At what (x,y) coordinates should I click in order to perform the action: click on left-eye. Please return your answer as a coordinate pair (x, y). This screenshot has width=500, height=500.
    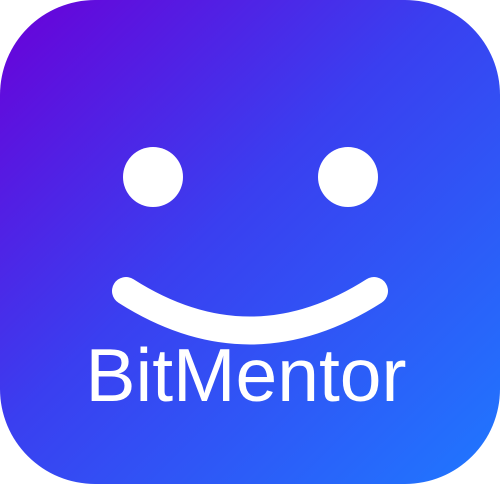
    Looking at the image, I should click on (153, 177).